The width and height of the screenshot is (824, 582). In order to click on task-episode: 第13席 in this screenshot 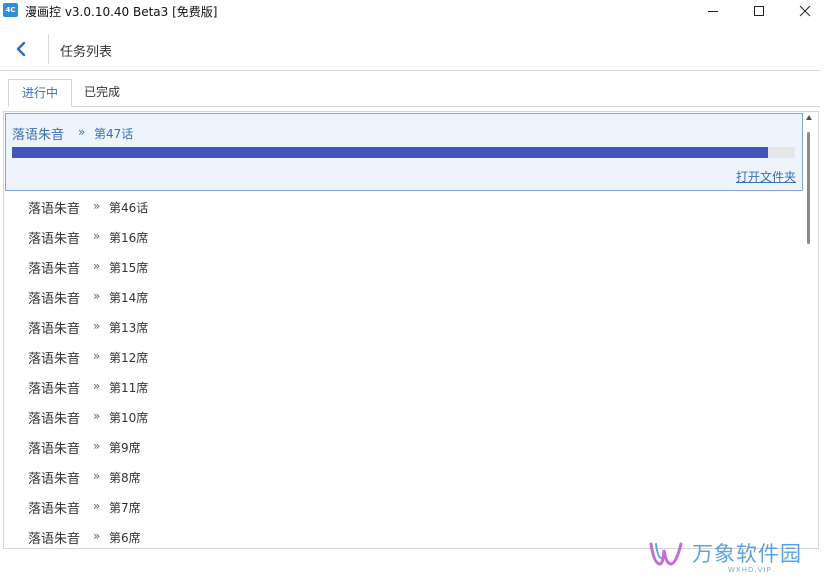, I will do `click(129, 328)`.